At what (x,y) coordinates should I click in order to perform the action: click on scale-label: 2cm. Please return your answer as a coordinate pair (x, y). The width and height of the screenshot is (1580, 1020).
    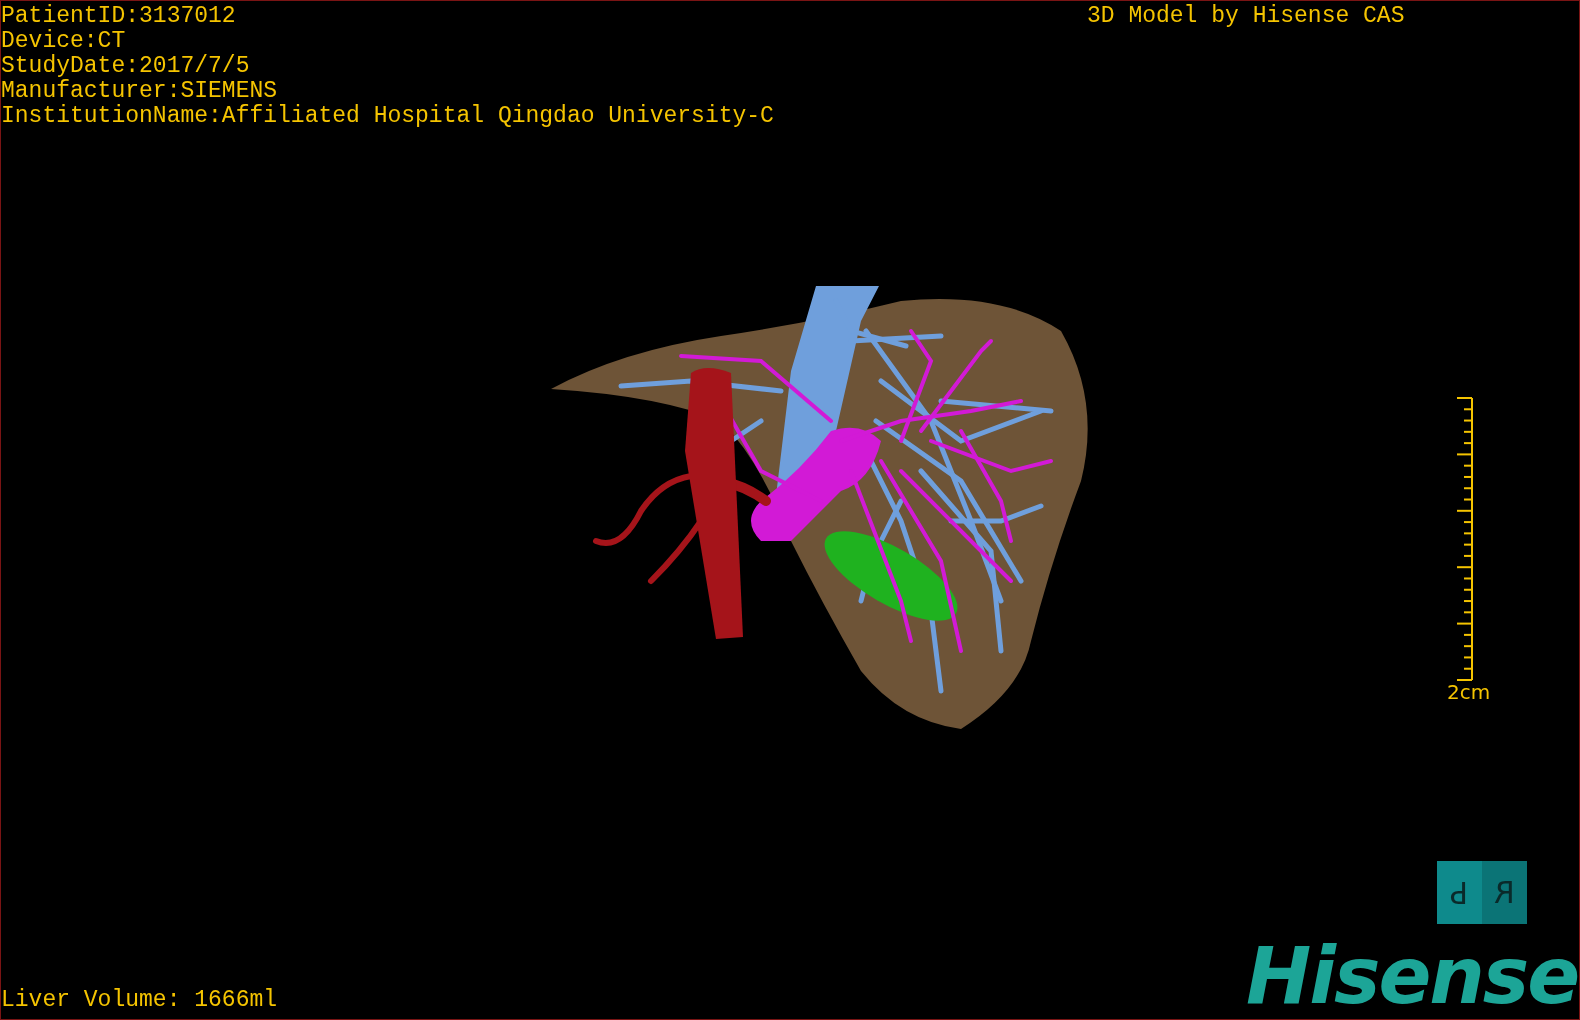
    Looking at the image, I should click on (1469, 692).